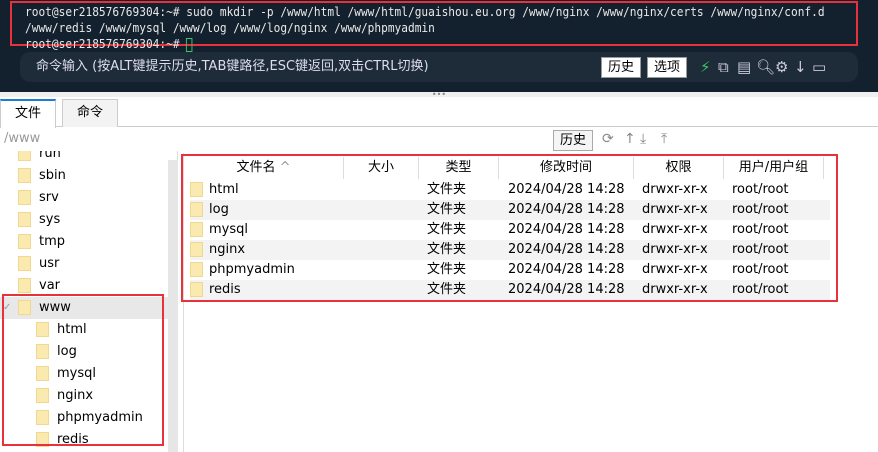 Image resolution: width=878 pixels, height=452 pixels. Describe the element at coordinates (664, 139) in the screenshot. I see `upload-icon: ⤒` at that location.